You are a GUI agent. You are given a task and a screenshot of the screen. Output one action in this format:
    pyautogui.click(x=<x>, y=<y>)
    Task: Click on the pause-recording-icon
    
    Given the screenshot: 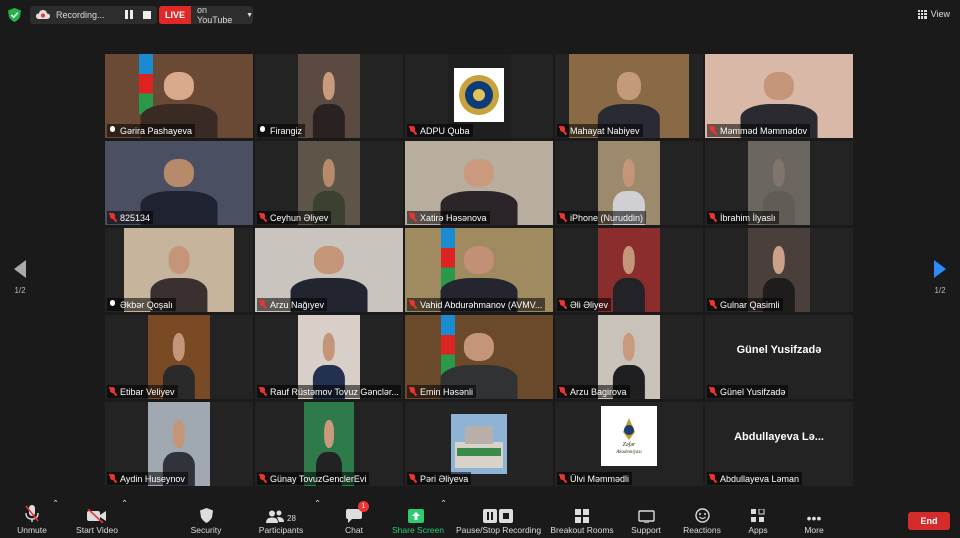 What is the action you would take?
    pyautogui.click(x=130, y=15)
    